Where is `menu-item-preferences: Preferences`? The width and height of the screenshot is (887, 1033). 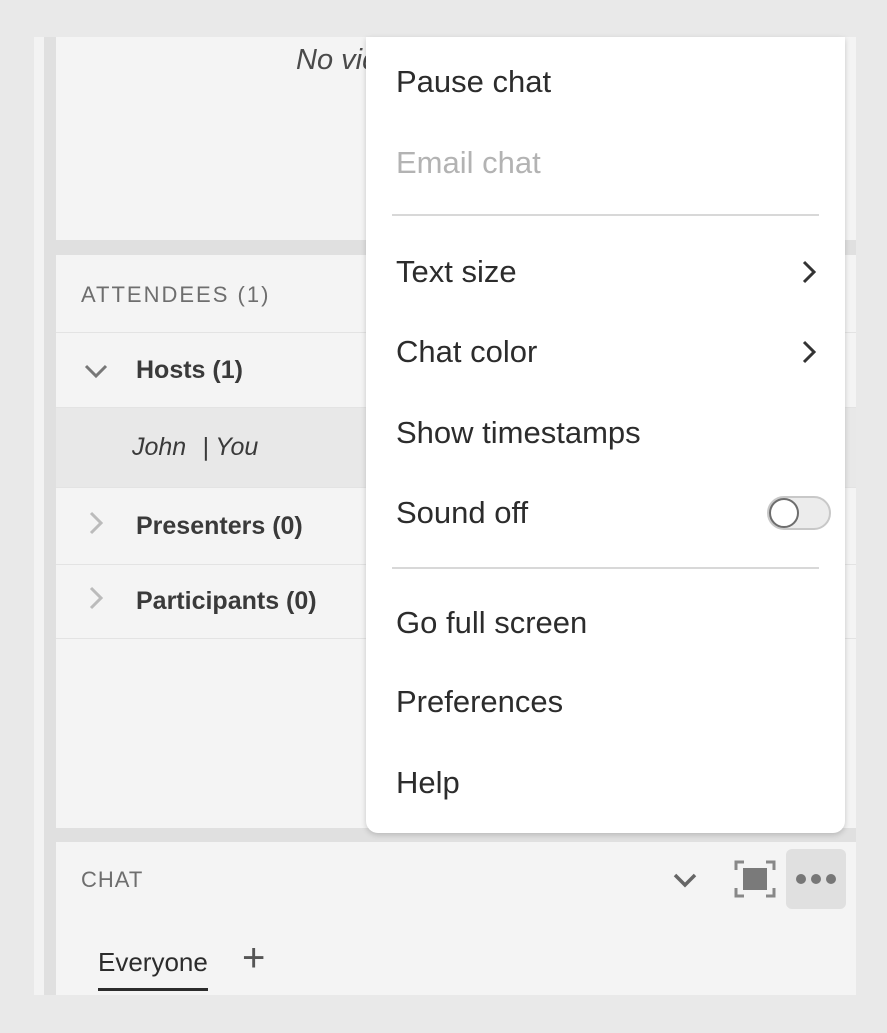 menu-item-preferences: Preferences is located at coordinates (606, 702).